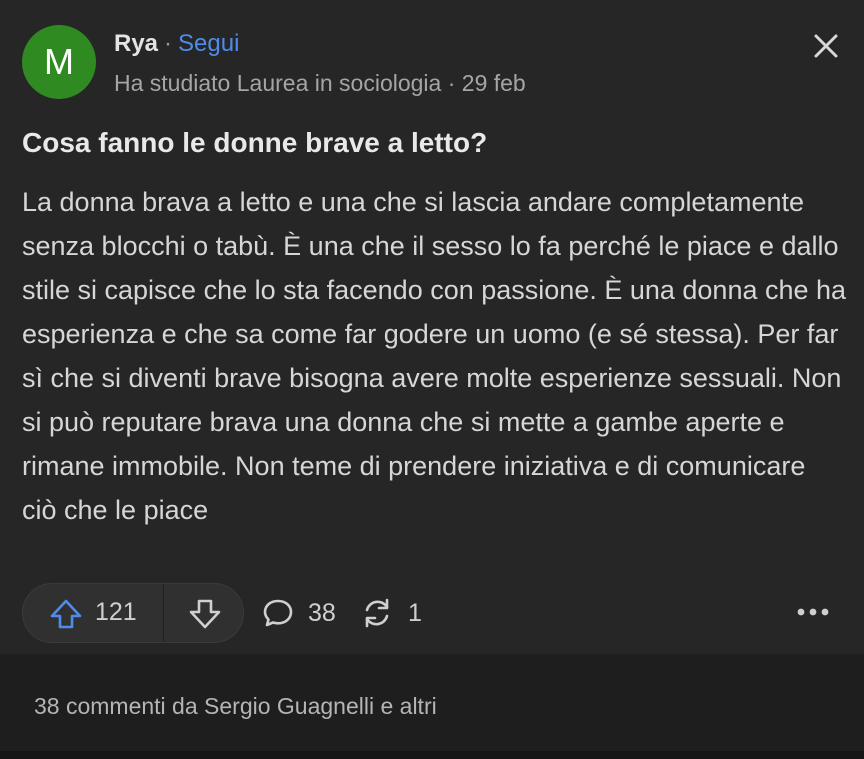  What do you see at coordinates (116, 612) in the screenshot?
I see `upvote-count: 121` at bounding box center [116, 612].